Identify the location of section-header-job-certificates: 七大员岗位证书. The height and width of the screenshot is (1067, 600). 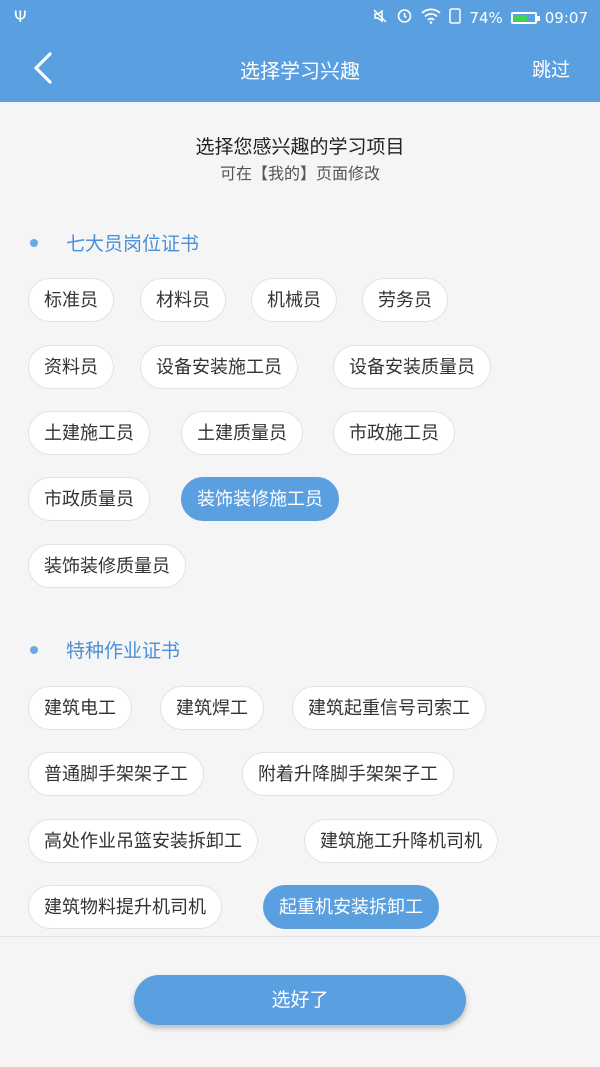
(114, 242).